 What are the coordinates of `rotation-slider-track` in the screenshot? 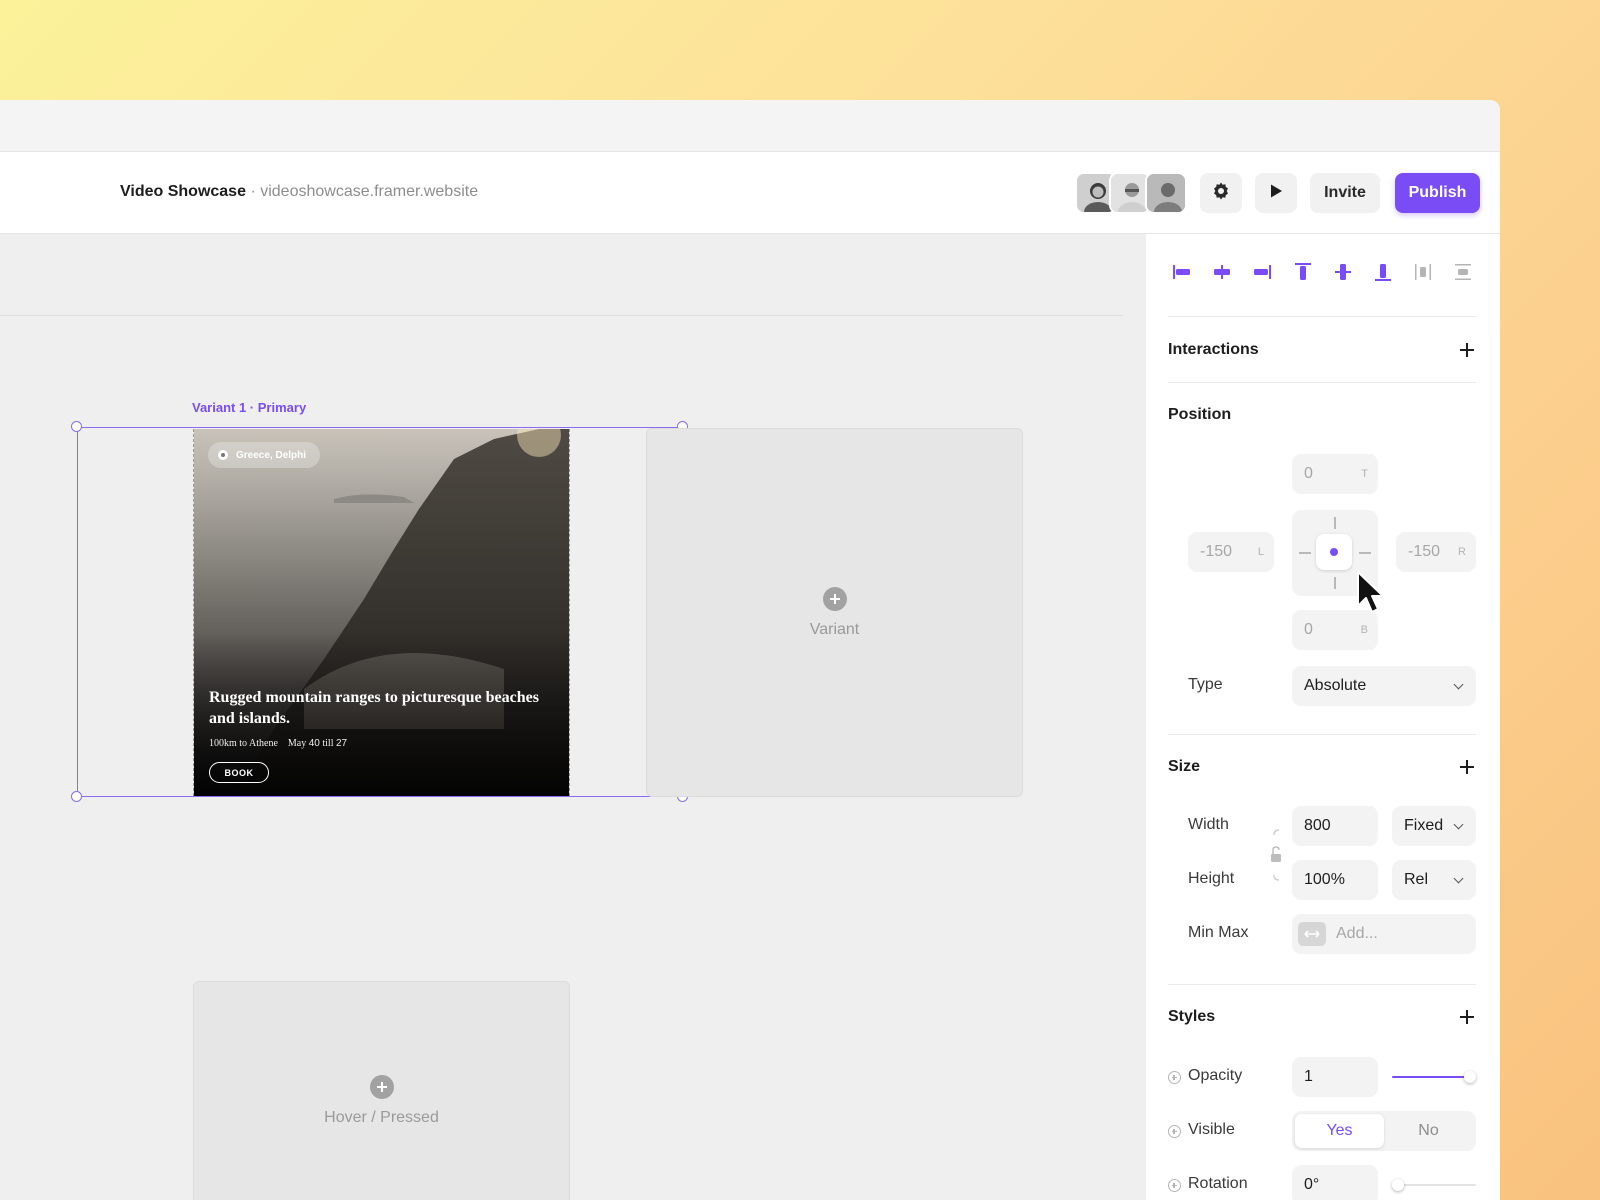 It's located at (1434, 1185).